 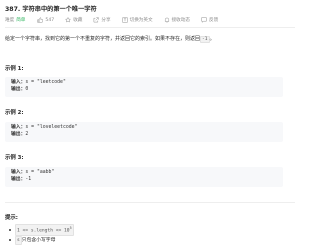 I want to click on example-block: 输入：s = "aabb" 输出：-1, so click(x=144, y=177).